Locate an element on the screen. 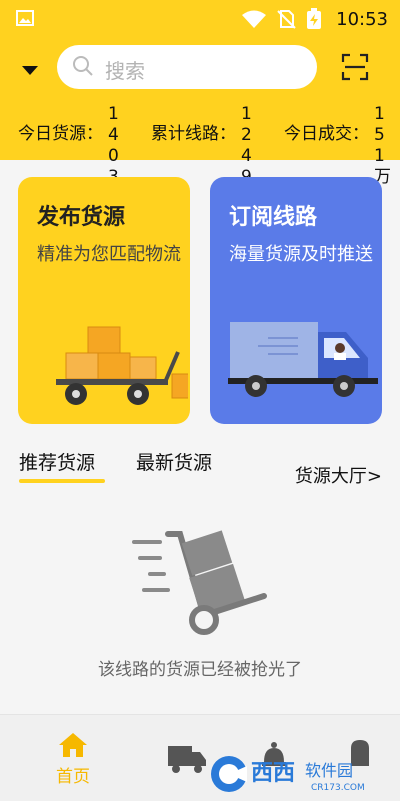 The width and height of the screenshot is (400, 801). tab-label: 最新货源 is located at coordinates (174, 463).